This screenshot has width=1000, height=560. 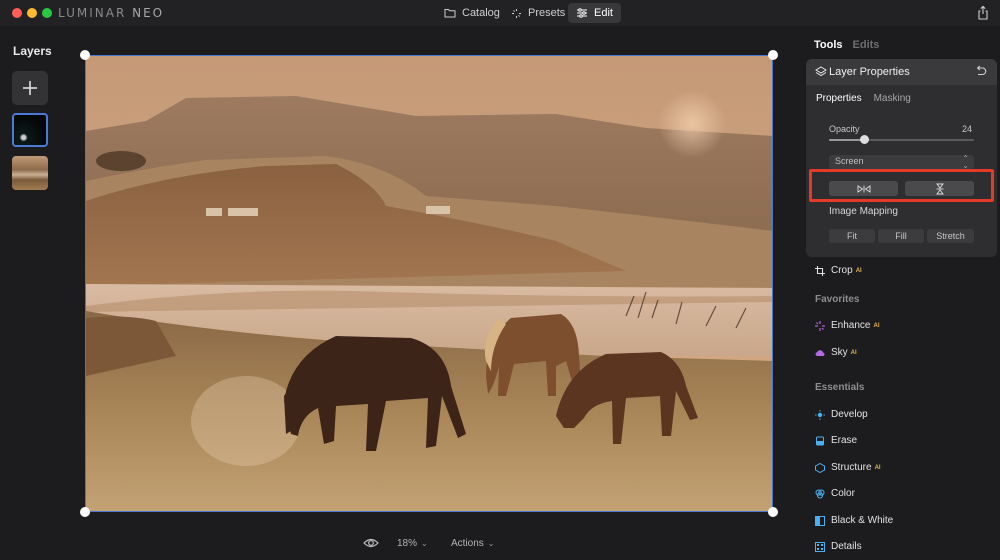 What do you see at coordinates (846, 140) in the screenshot?
I see `opacity-slider-fill` at bounding box center [846, 140].